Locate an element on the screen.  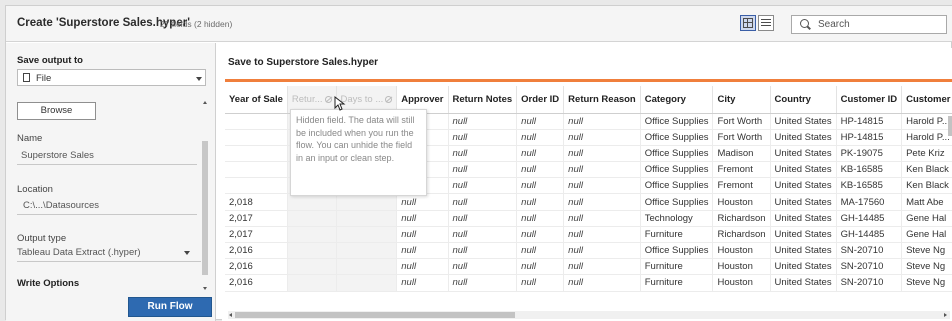
table-cell: Matt Abe is located at coordinates (926, 202).